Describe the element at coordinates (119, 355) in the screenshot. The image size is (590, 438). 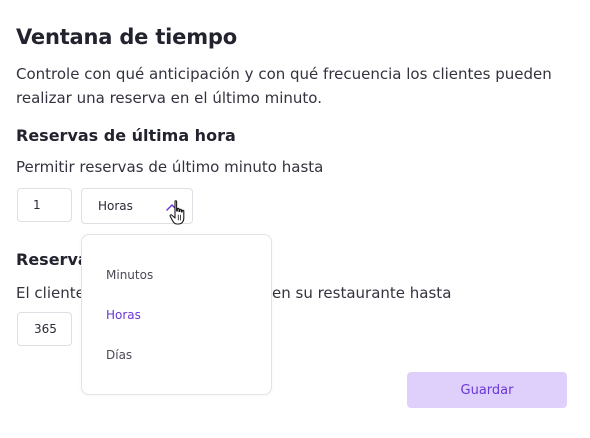
I see `dropdown-option-days: Días` at that location.